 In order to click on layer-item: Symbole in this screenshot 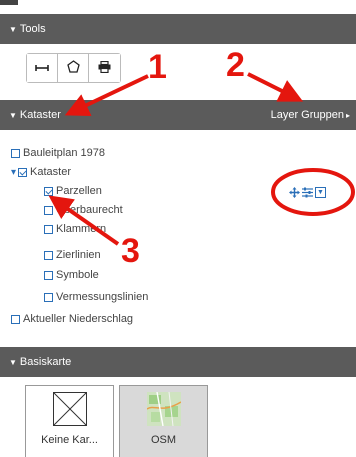, I will do `click(71, 275)`.